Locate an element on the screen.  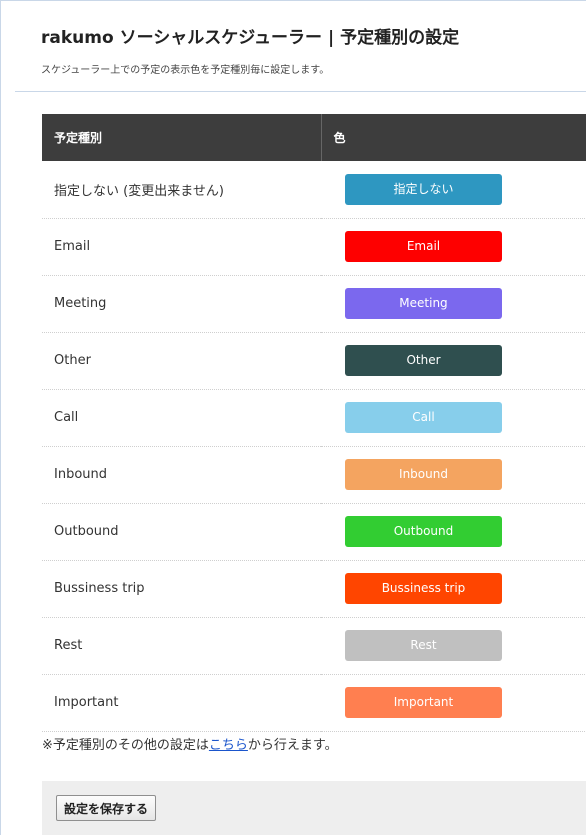
event-type-label: Important is located at coordinates (181, 703).